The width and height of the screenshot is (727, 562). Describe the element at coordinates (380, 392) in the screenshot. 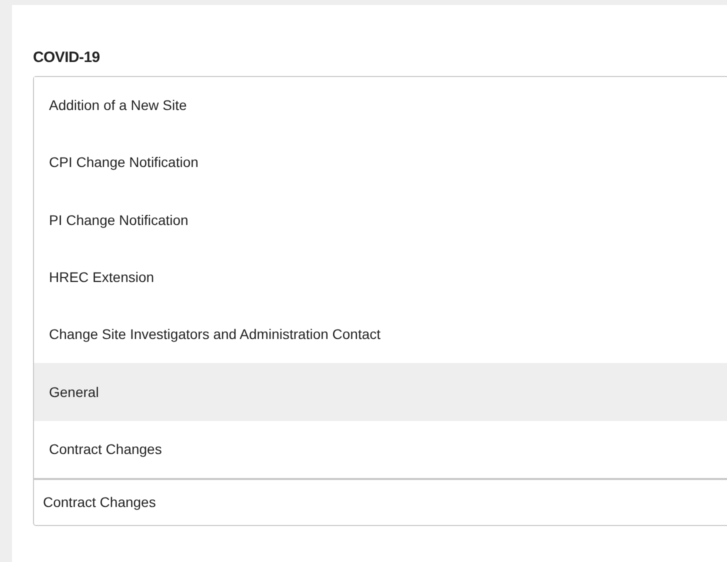

I see `dropdown-option: General` at that location.